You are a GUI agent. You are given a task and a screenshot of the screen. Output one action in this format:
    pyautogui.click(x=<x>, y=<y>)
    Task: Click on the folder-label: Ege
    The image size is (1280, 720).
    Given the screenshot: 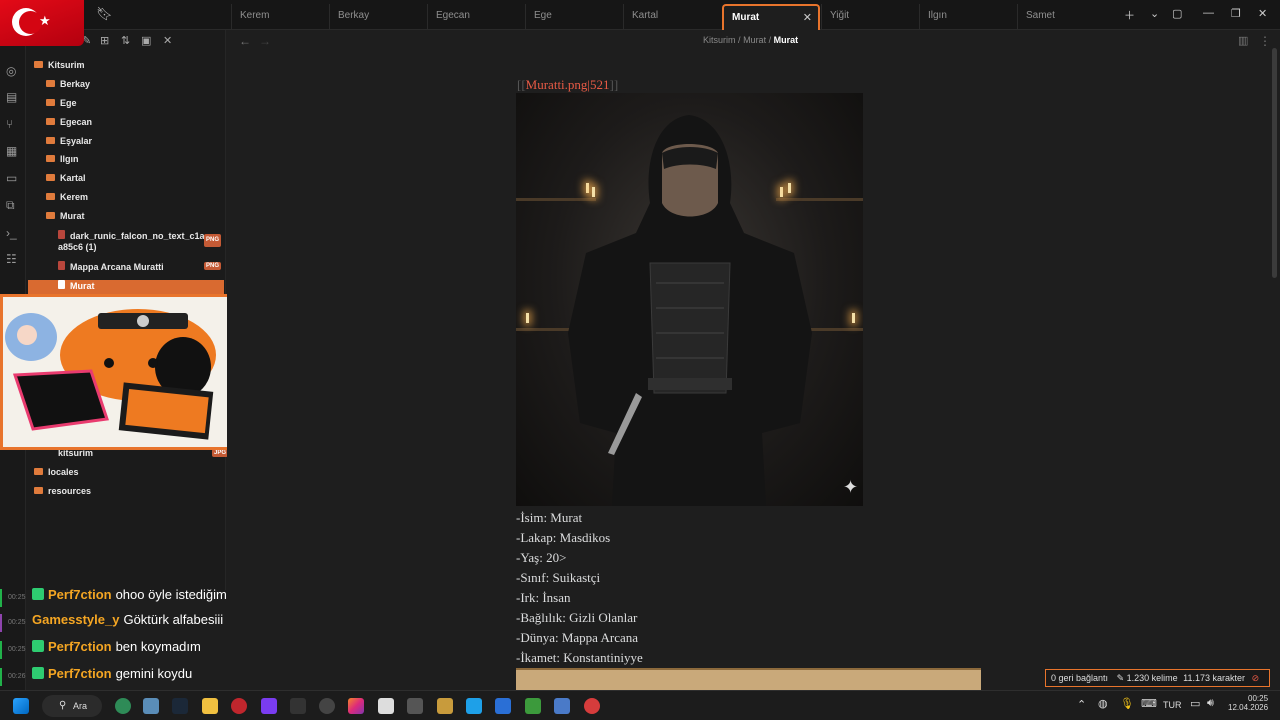 What is the action you would take?
    pyautogui.click(x=68, y=103)
    